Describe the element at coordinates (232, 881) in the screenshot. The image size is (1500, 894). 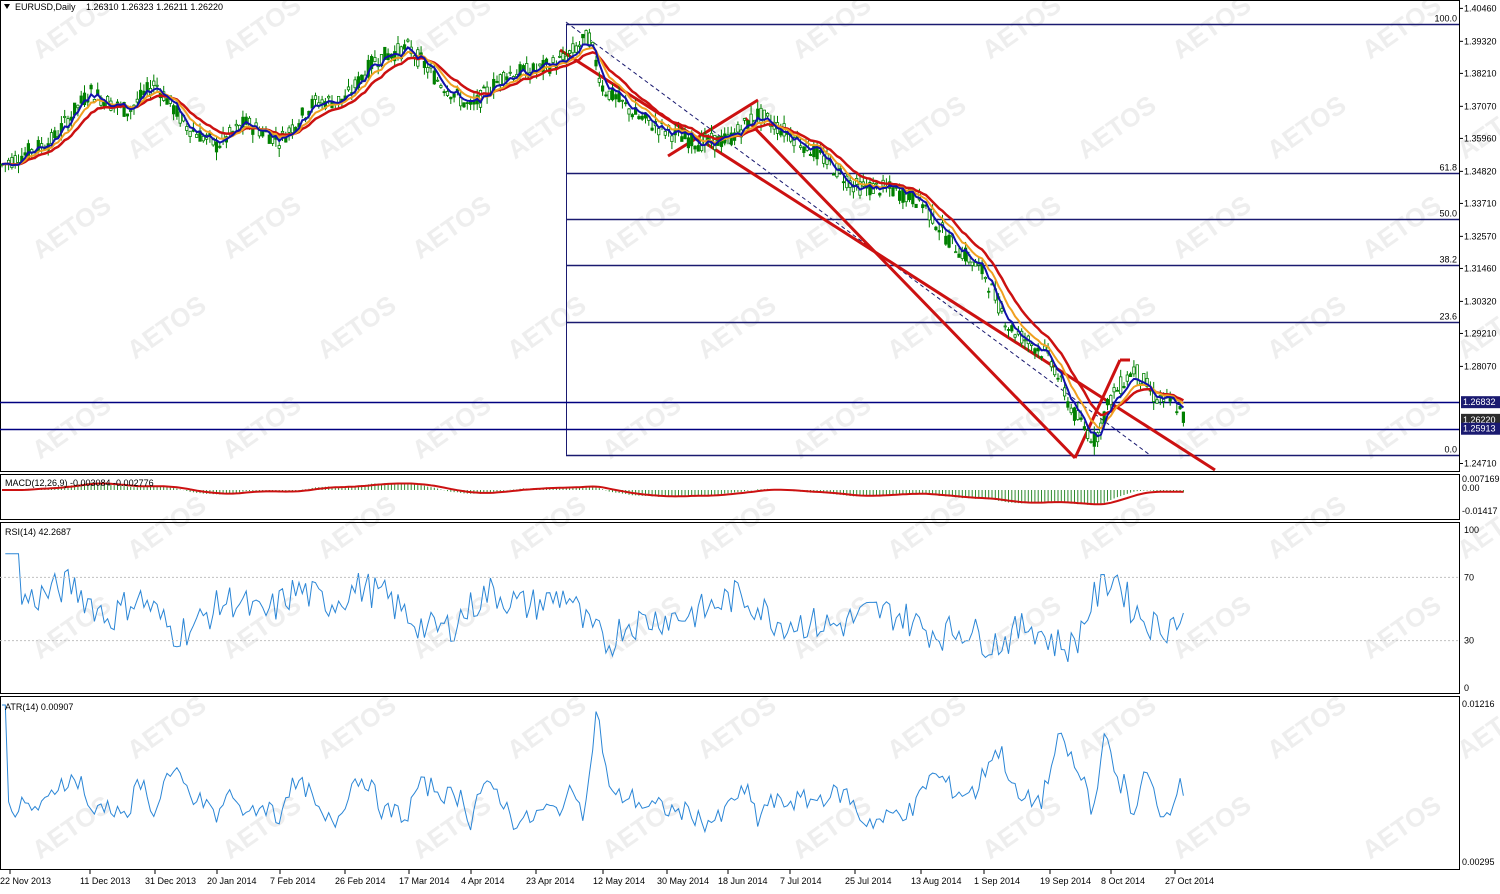
I see `date-axis-label: 20 Jan 2014` at that location.